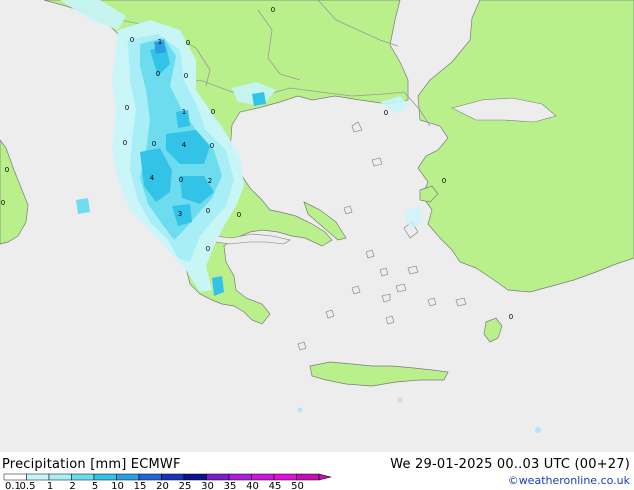  Describe the element at coordinates (252, 485) in the screenshot. I see `legend-tick-label: 40` at that location.